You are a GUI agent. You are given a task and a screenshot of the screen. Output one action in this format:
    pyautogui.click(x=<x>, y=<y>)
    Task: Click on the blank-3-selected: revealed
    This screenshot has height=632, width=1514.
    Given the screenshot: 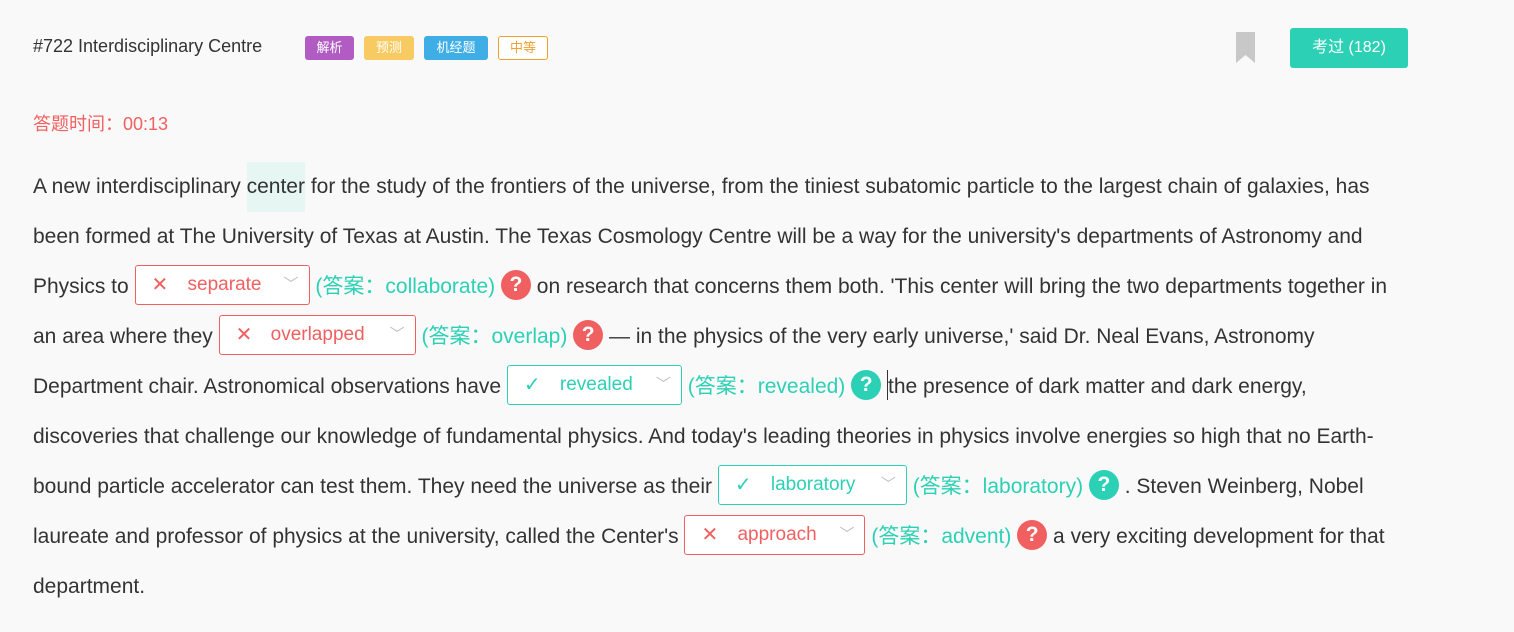 What is the action you would take?
    pyautogui.click(x=596, y=385)
    